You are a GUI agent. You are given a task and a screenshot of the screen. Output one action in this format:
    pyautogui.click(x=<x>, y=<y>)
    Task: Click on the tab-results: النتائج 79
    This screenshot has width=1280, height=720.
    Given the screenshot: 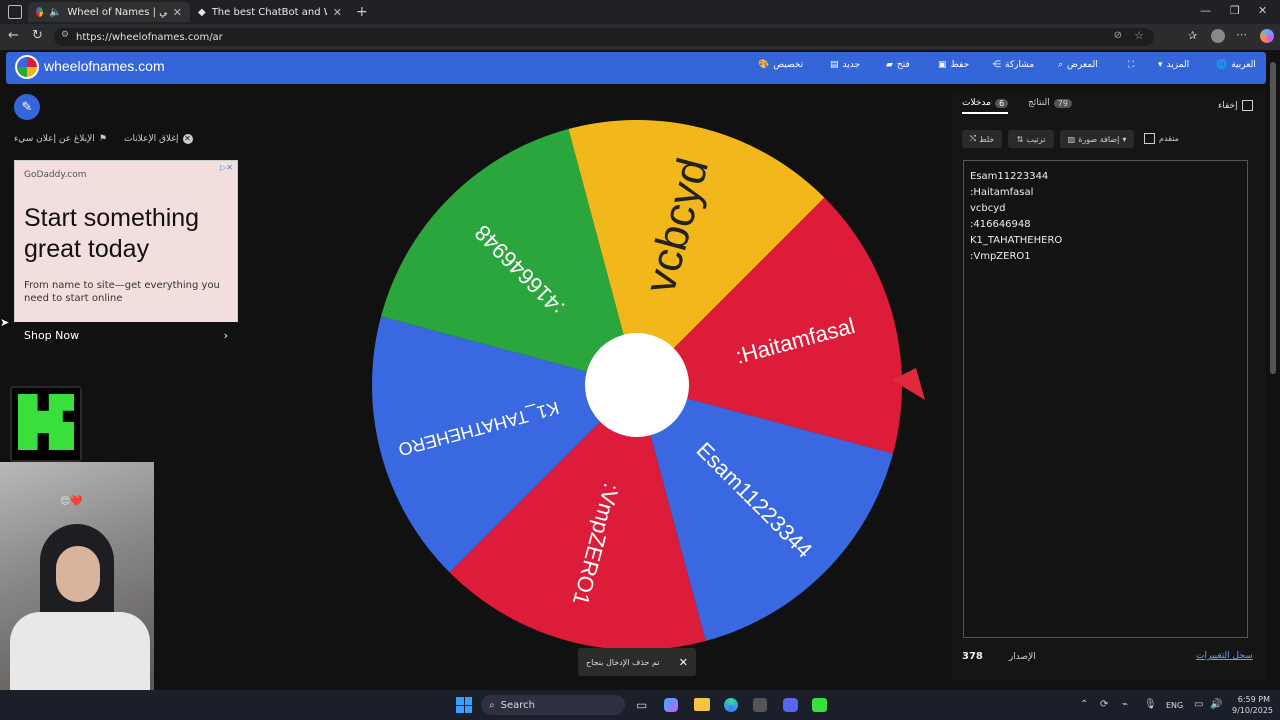 What is the action you would take?
    pyautogui.click(x=1050, y=103)
    